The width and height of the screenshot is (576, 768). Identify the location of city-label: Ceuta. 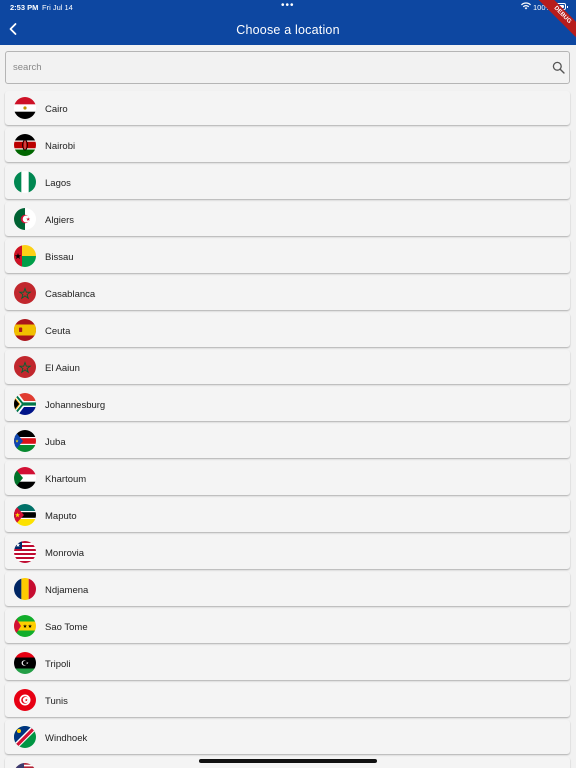
(58, 331).